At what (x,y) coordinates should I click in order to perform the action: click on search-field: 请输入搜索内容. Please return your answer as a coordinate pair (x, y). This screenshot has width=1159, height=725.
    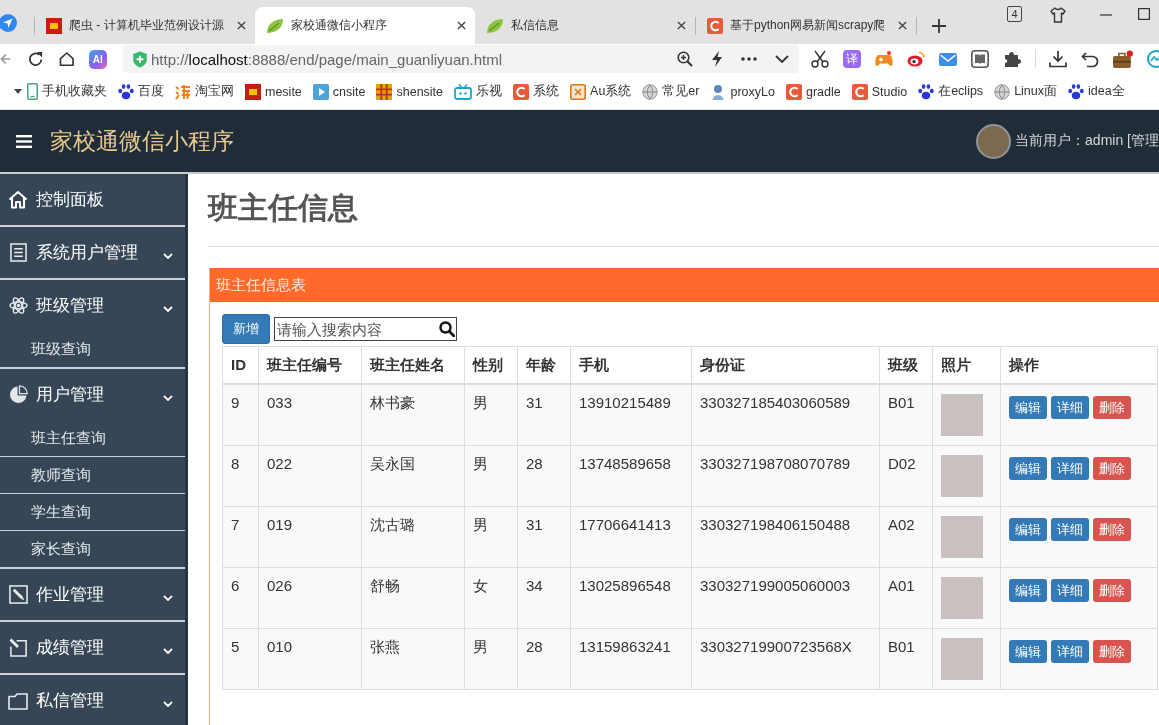
    Looking at the image, I should click on (365, 329).